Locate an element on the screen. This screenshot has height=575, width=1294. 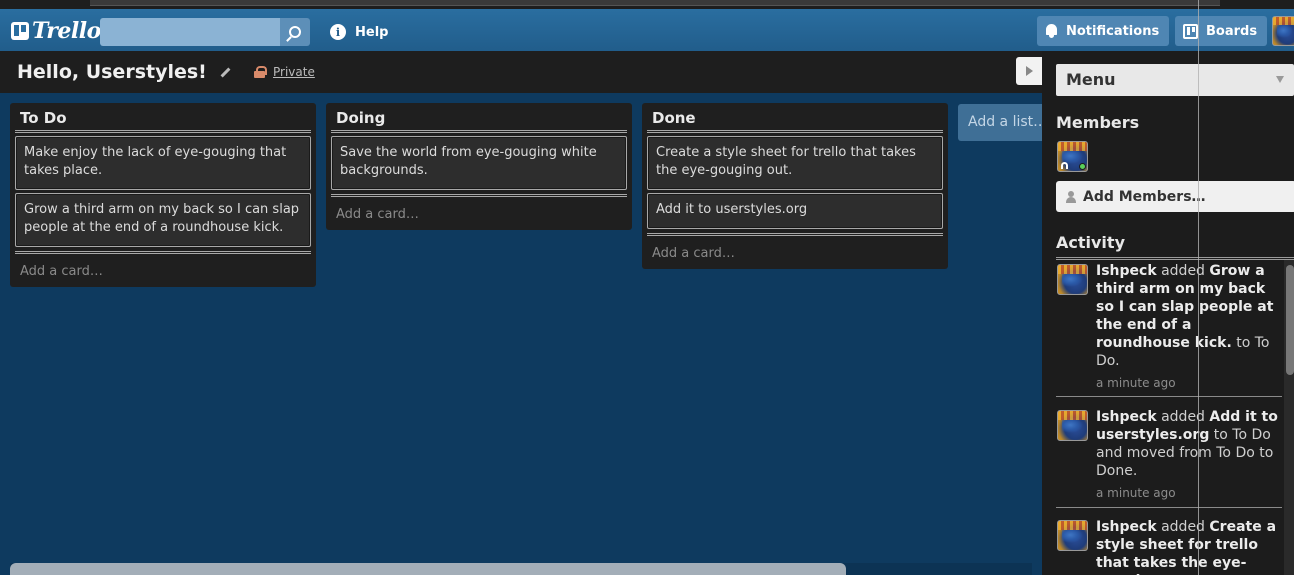
edit-title-button is located at coordinates (225, 73).